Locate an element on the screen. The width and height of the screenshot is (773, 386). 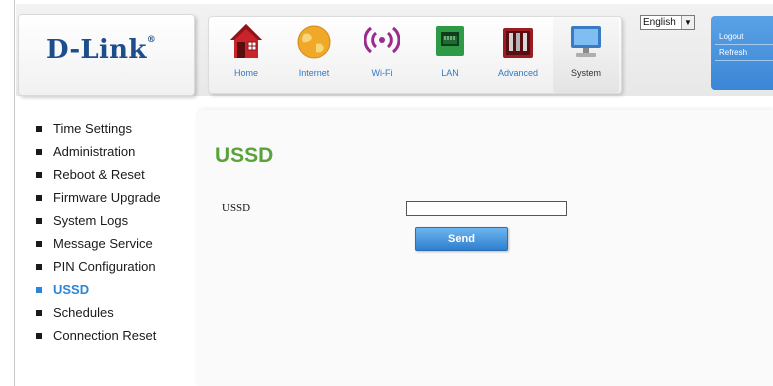
sidebar-item-schedules: Schedules is located at coordinates (98, 316).